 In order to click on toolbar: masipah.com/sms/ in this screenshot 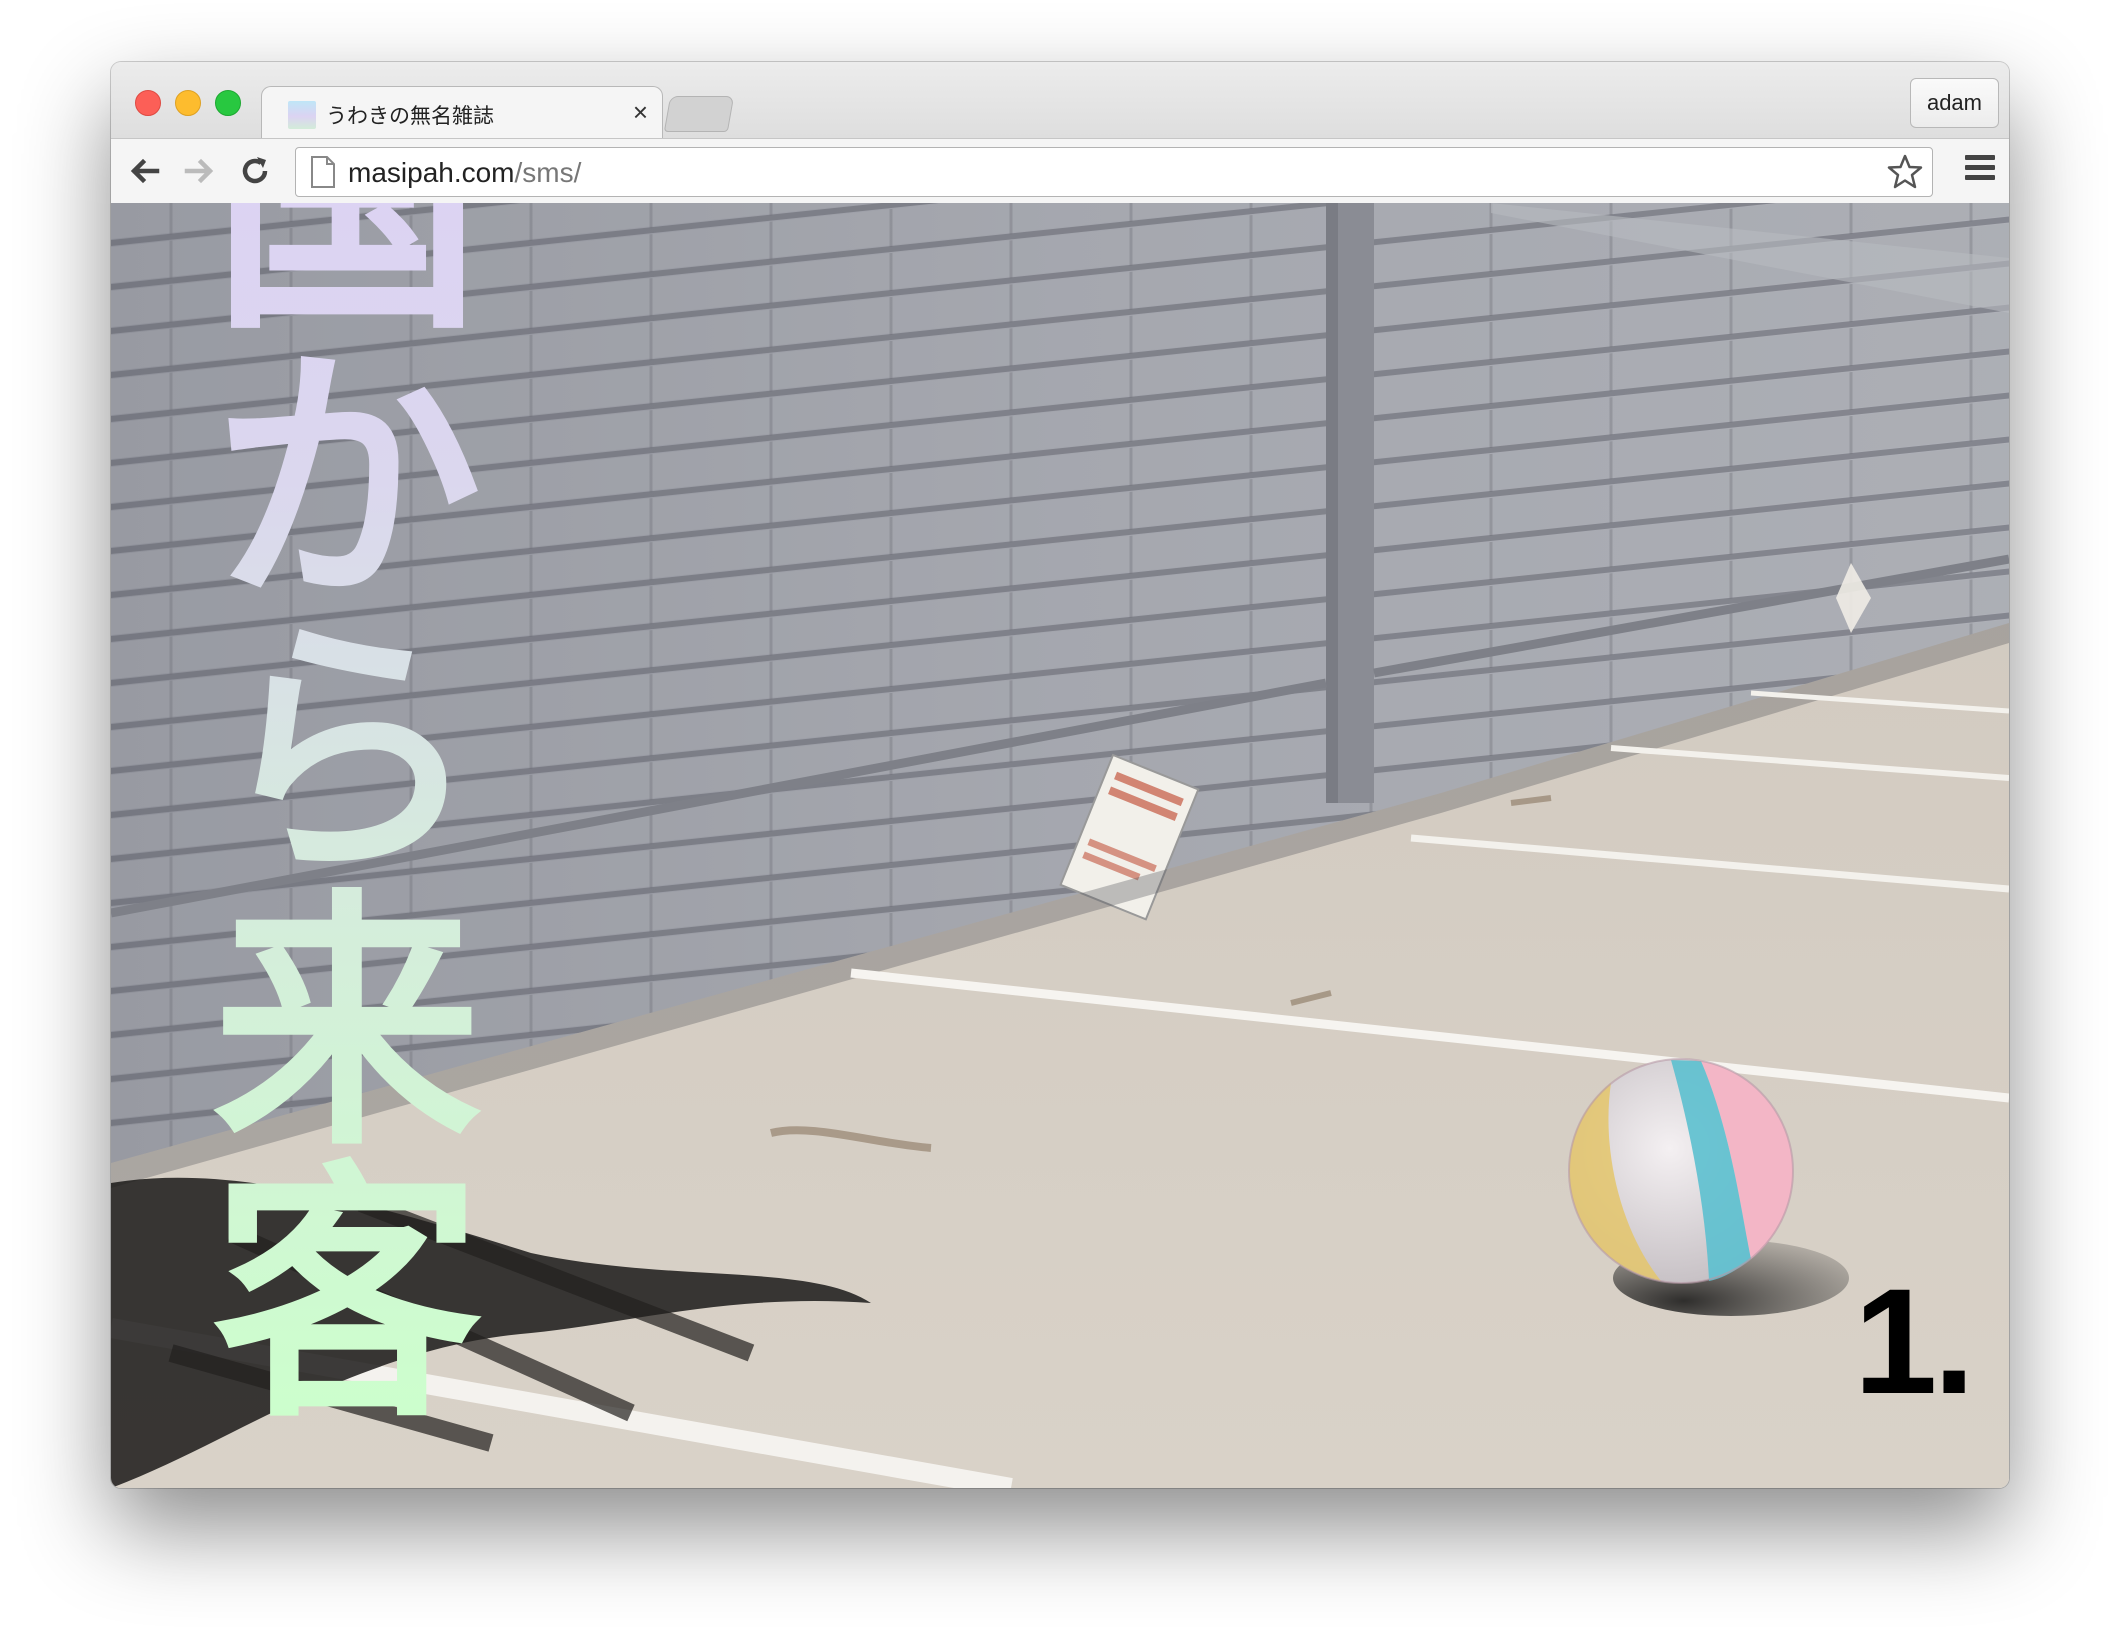, I will do `click(1060, 171)`.